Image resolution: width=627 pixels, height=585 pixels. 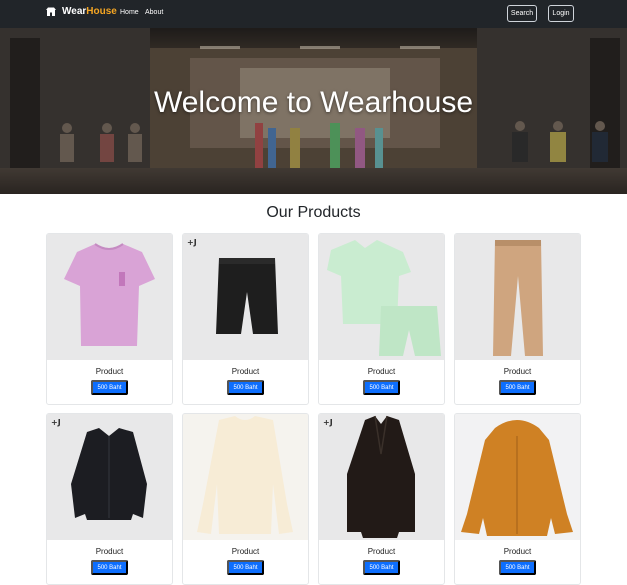 What do you see at coordinates (313, 14) in the screenshot?
I see `navbar: WearHouse Home About Search Login` at bounding box center [313, 14].